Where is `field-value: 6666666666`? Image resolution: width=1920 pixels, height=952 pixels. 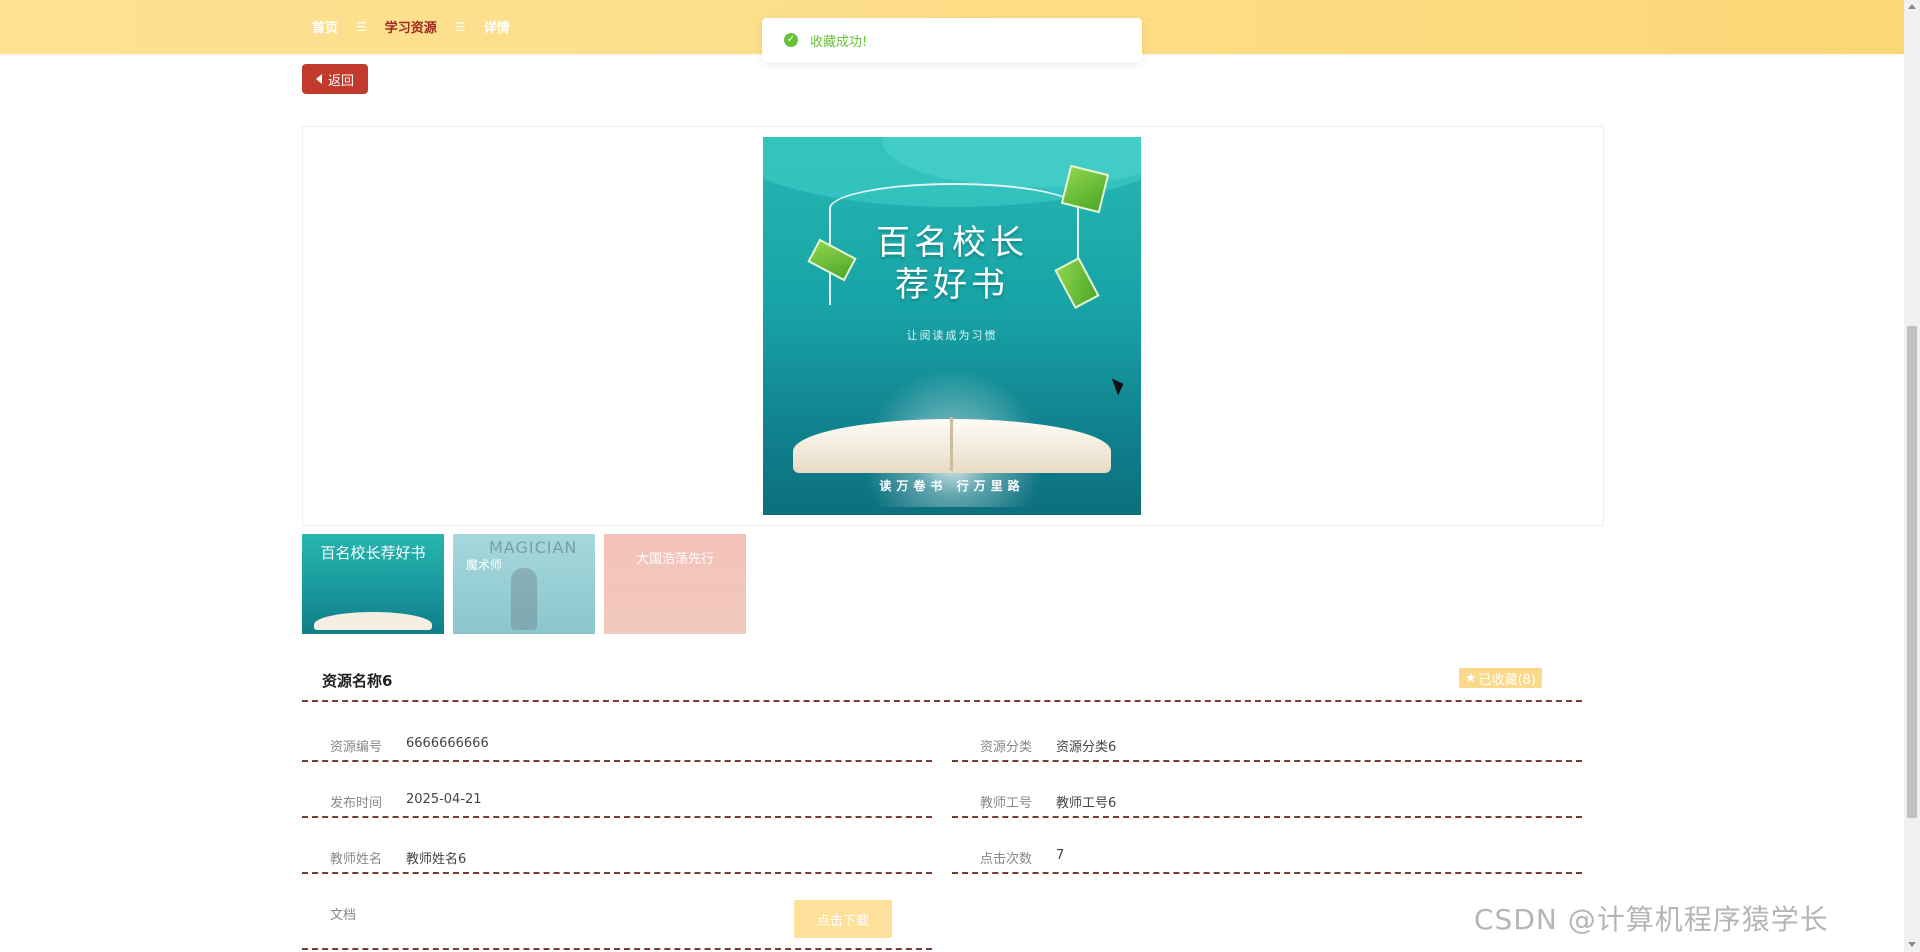
field-value: 6666666666 is located at coordinates (447, 743).